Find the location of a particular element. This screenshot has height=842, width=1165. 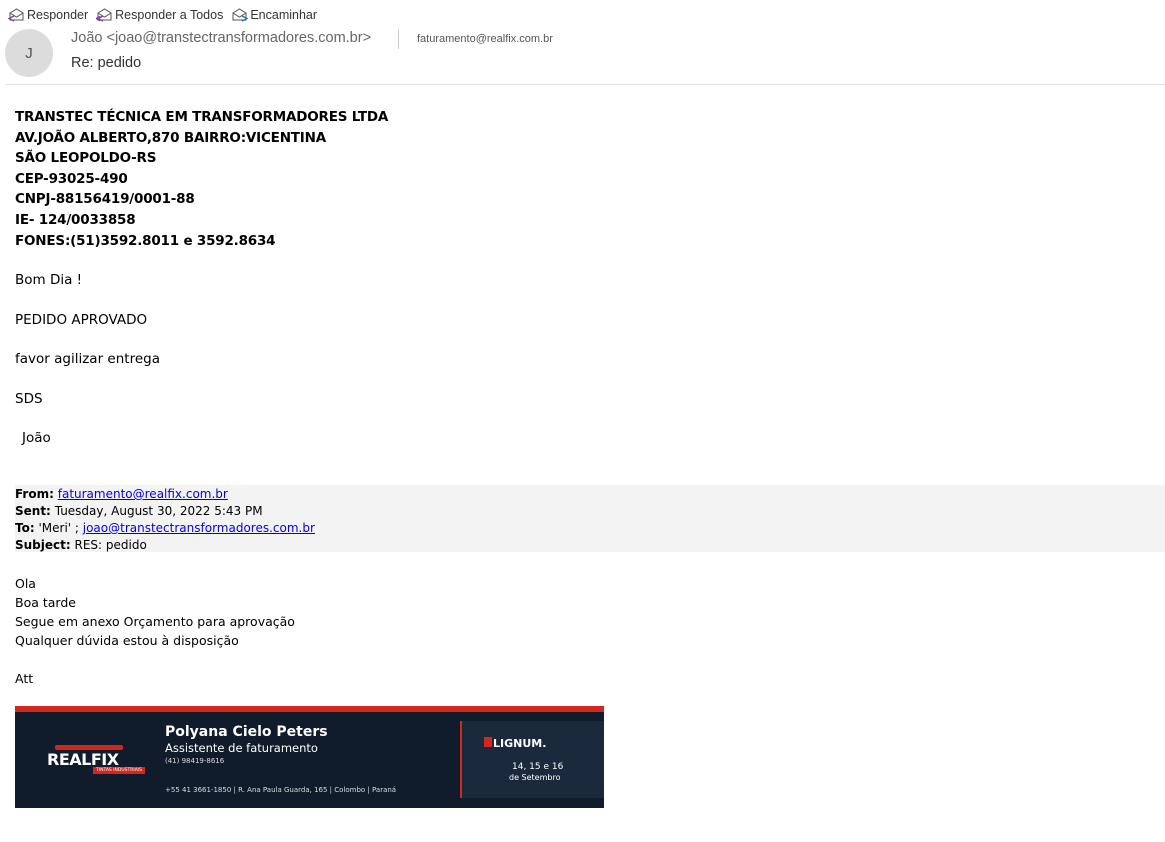

signature-name: Polyana Cielo Peters is located at coordinates (246, 732).